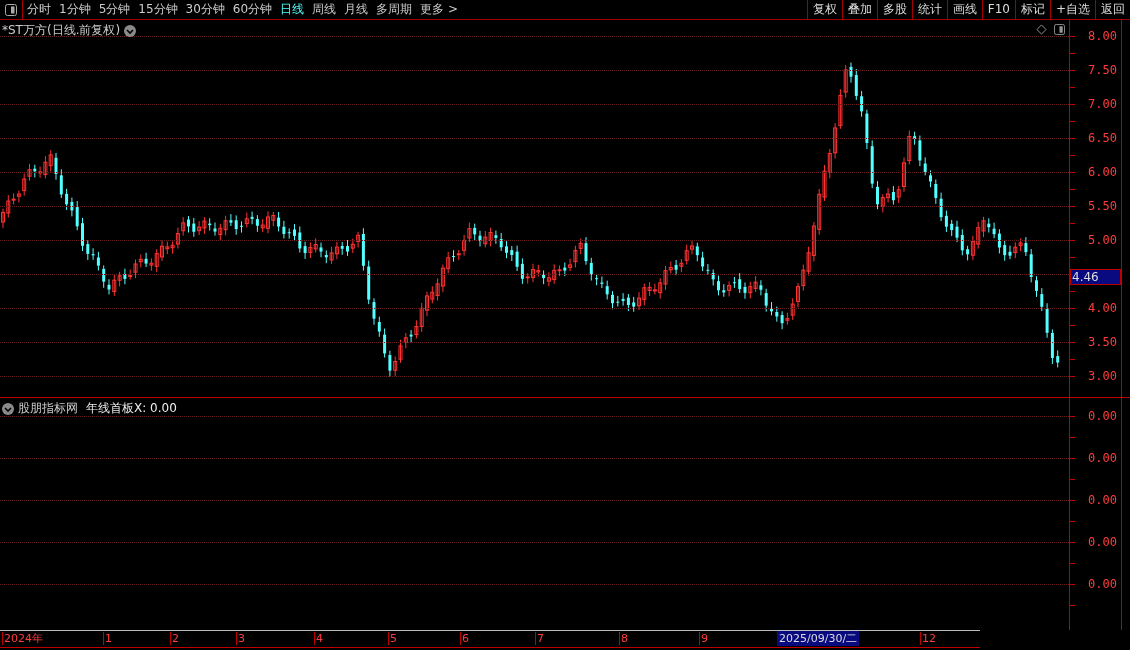 The width and height of the screenshot is (1130, 650). Describe the element at coordinates (1102, 172) in the screenshot. I see `price-tick-label: 6.00` at that location.